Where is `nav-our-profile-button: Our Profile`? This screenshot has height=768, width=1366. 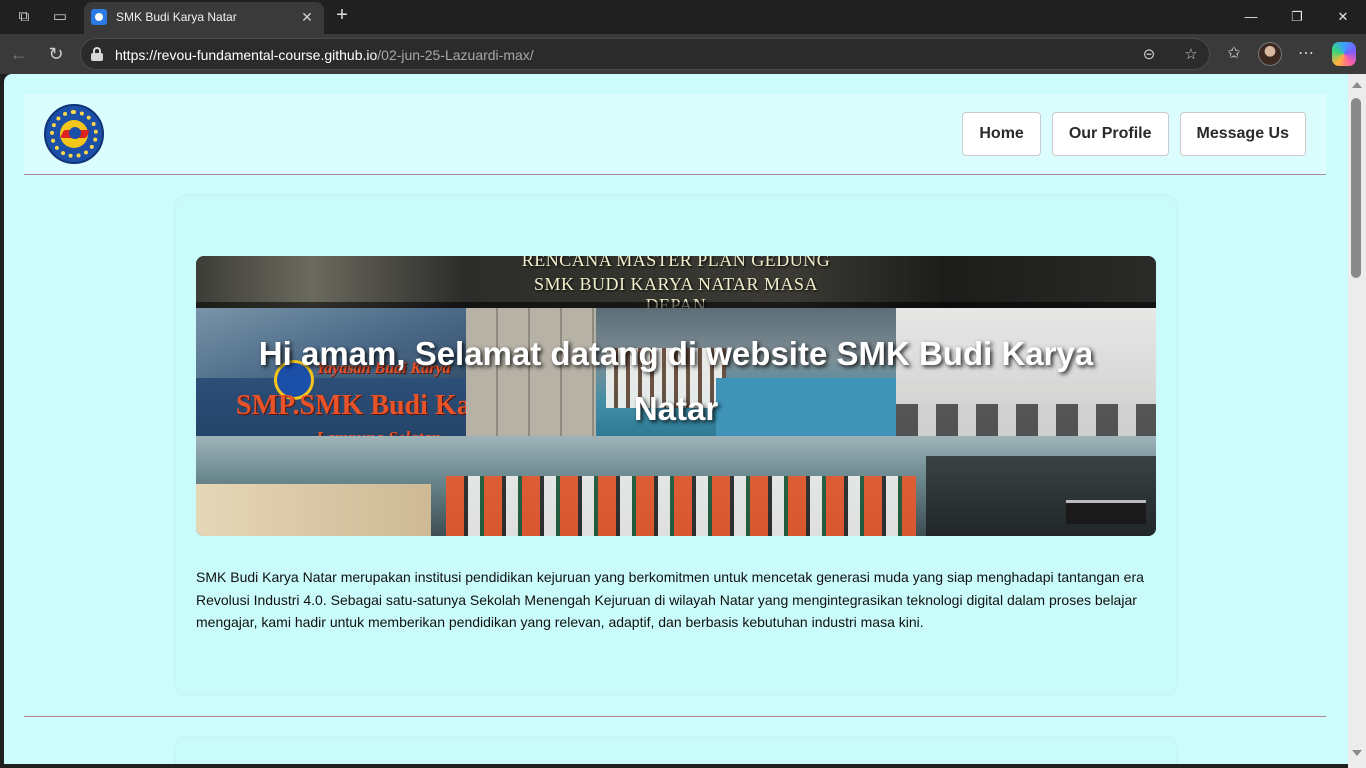 nav-our-profile-button: Our Profile is located at coordinates (1110, 134).